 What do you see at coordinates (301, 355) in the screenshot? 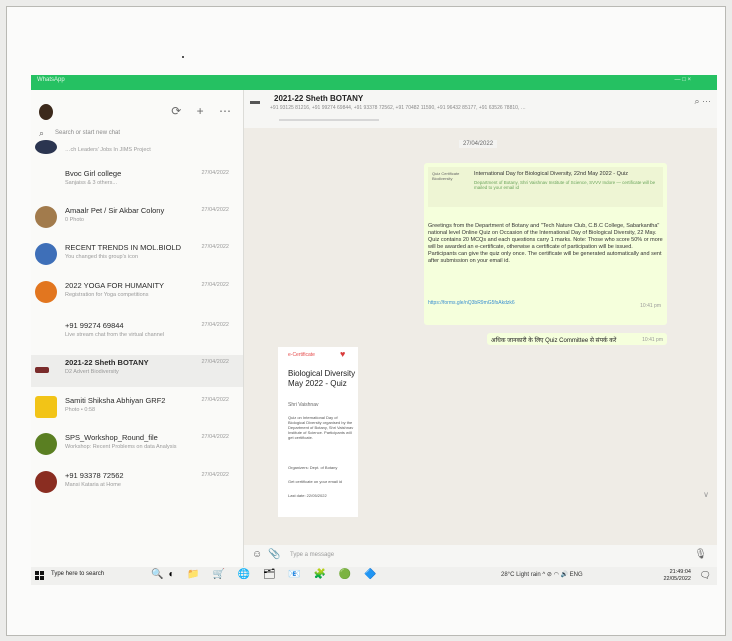
I see `poster-tag: e-Certificate` at bounding box center [301, 355].